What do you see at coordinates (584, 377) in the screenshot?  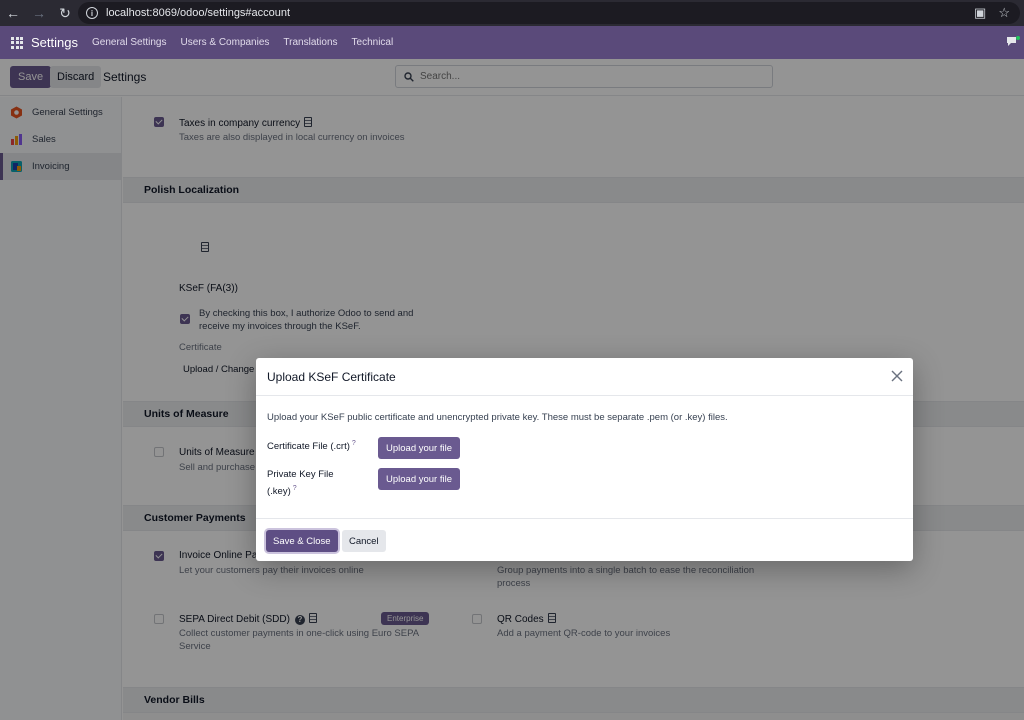 I see `modal-header: Upload KSeF Certificate` at bounding box center [584, 377].